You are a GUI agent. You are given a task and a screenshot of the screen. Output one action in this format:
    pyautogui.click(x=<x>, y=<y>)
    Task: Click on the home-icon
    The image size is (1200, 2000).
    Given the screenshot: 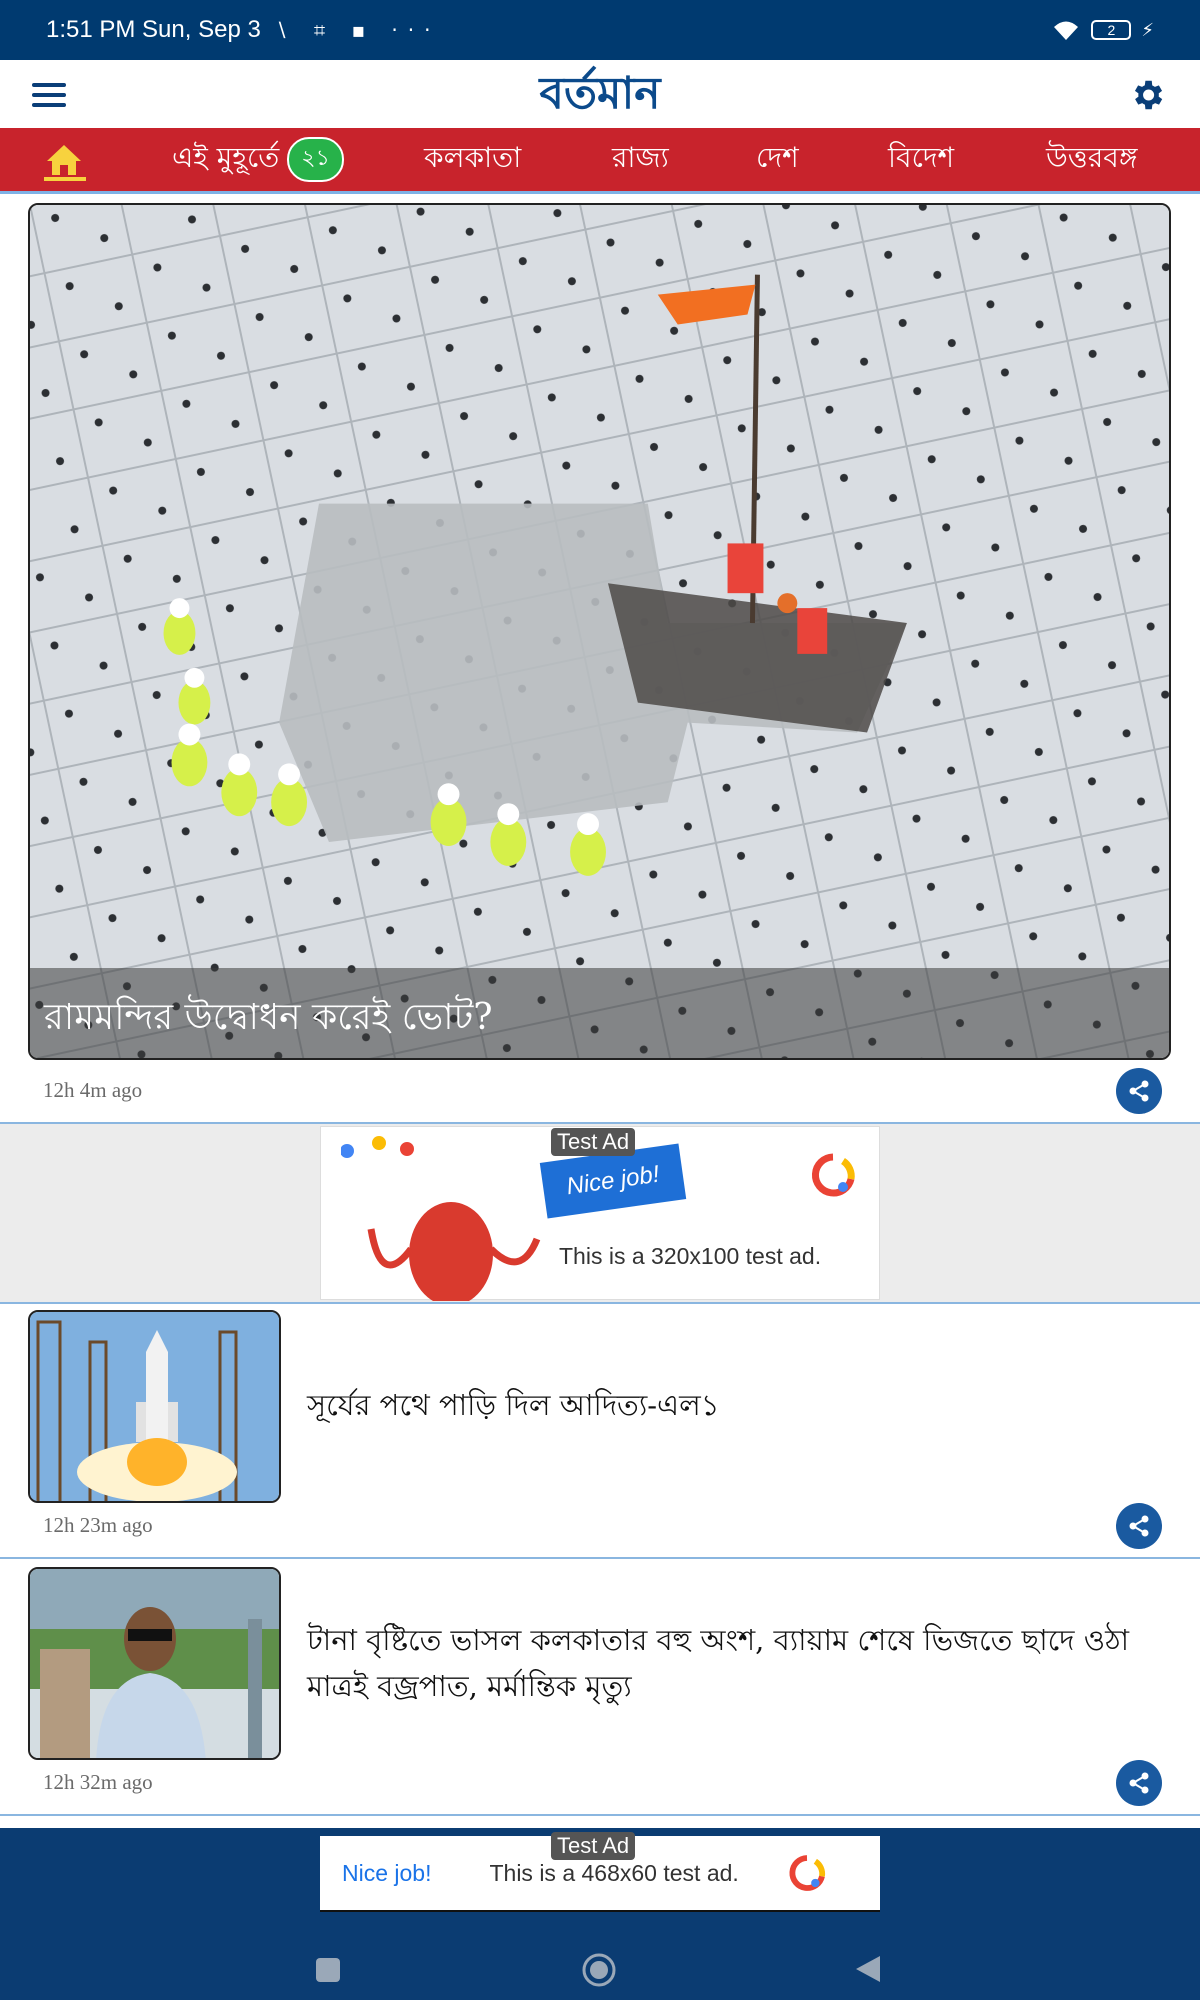 What is the action you would take?
    pyautogui.click(x=64, y=159)
    